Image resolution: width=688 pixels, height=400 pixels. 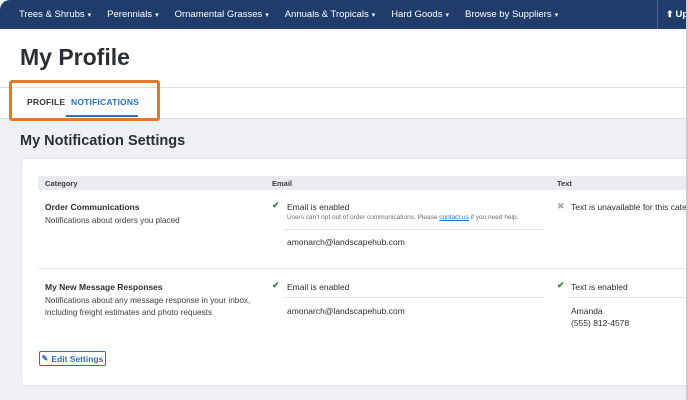 I want to click on nav-label: Browse by Suppliers, so click(x=508, y=14).